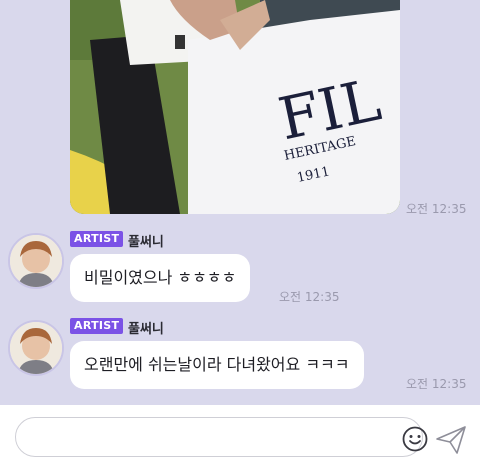 The width and height of the screenshot is (480, 469). Describe the element at coordinates (217, 365) in the screenshot. I see `message-bubble: 오랜만에 쉬는날이라 다녀왔어요 ㅋㅋㅋ` at that location.